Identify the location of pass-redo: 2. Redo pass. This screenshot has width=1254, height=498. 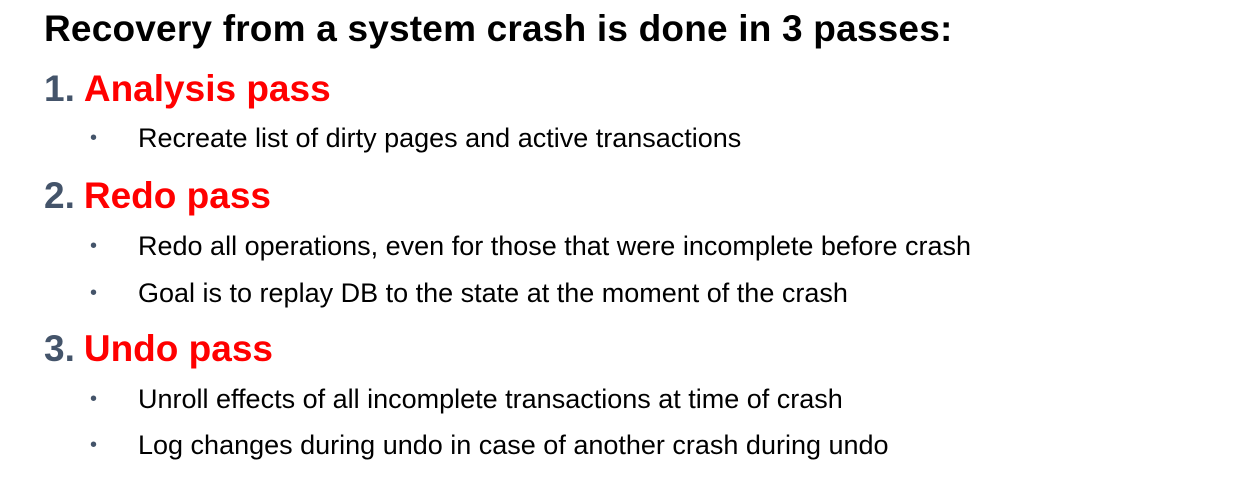
(157, 196).